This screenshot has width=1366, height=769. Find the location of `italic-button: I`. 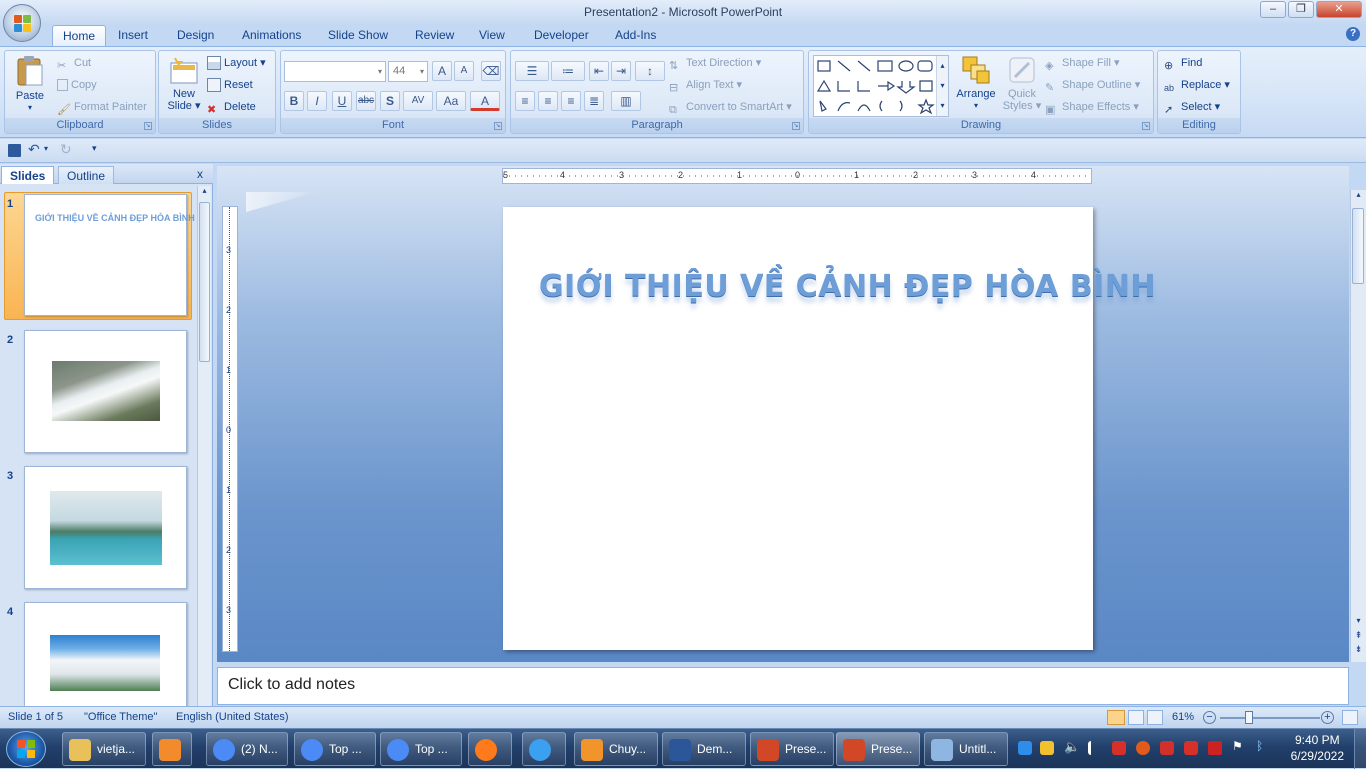

italic-button: I is located at coordinates (317, 101).